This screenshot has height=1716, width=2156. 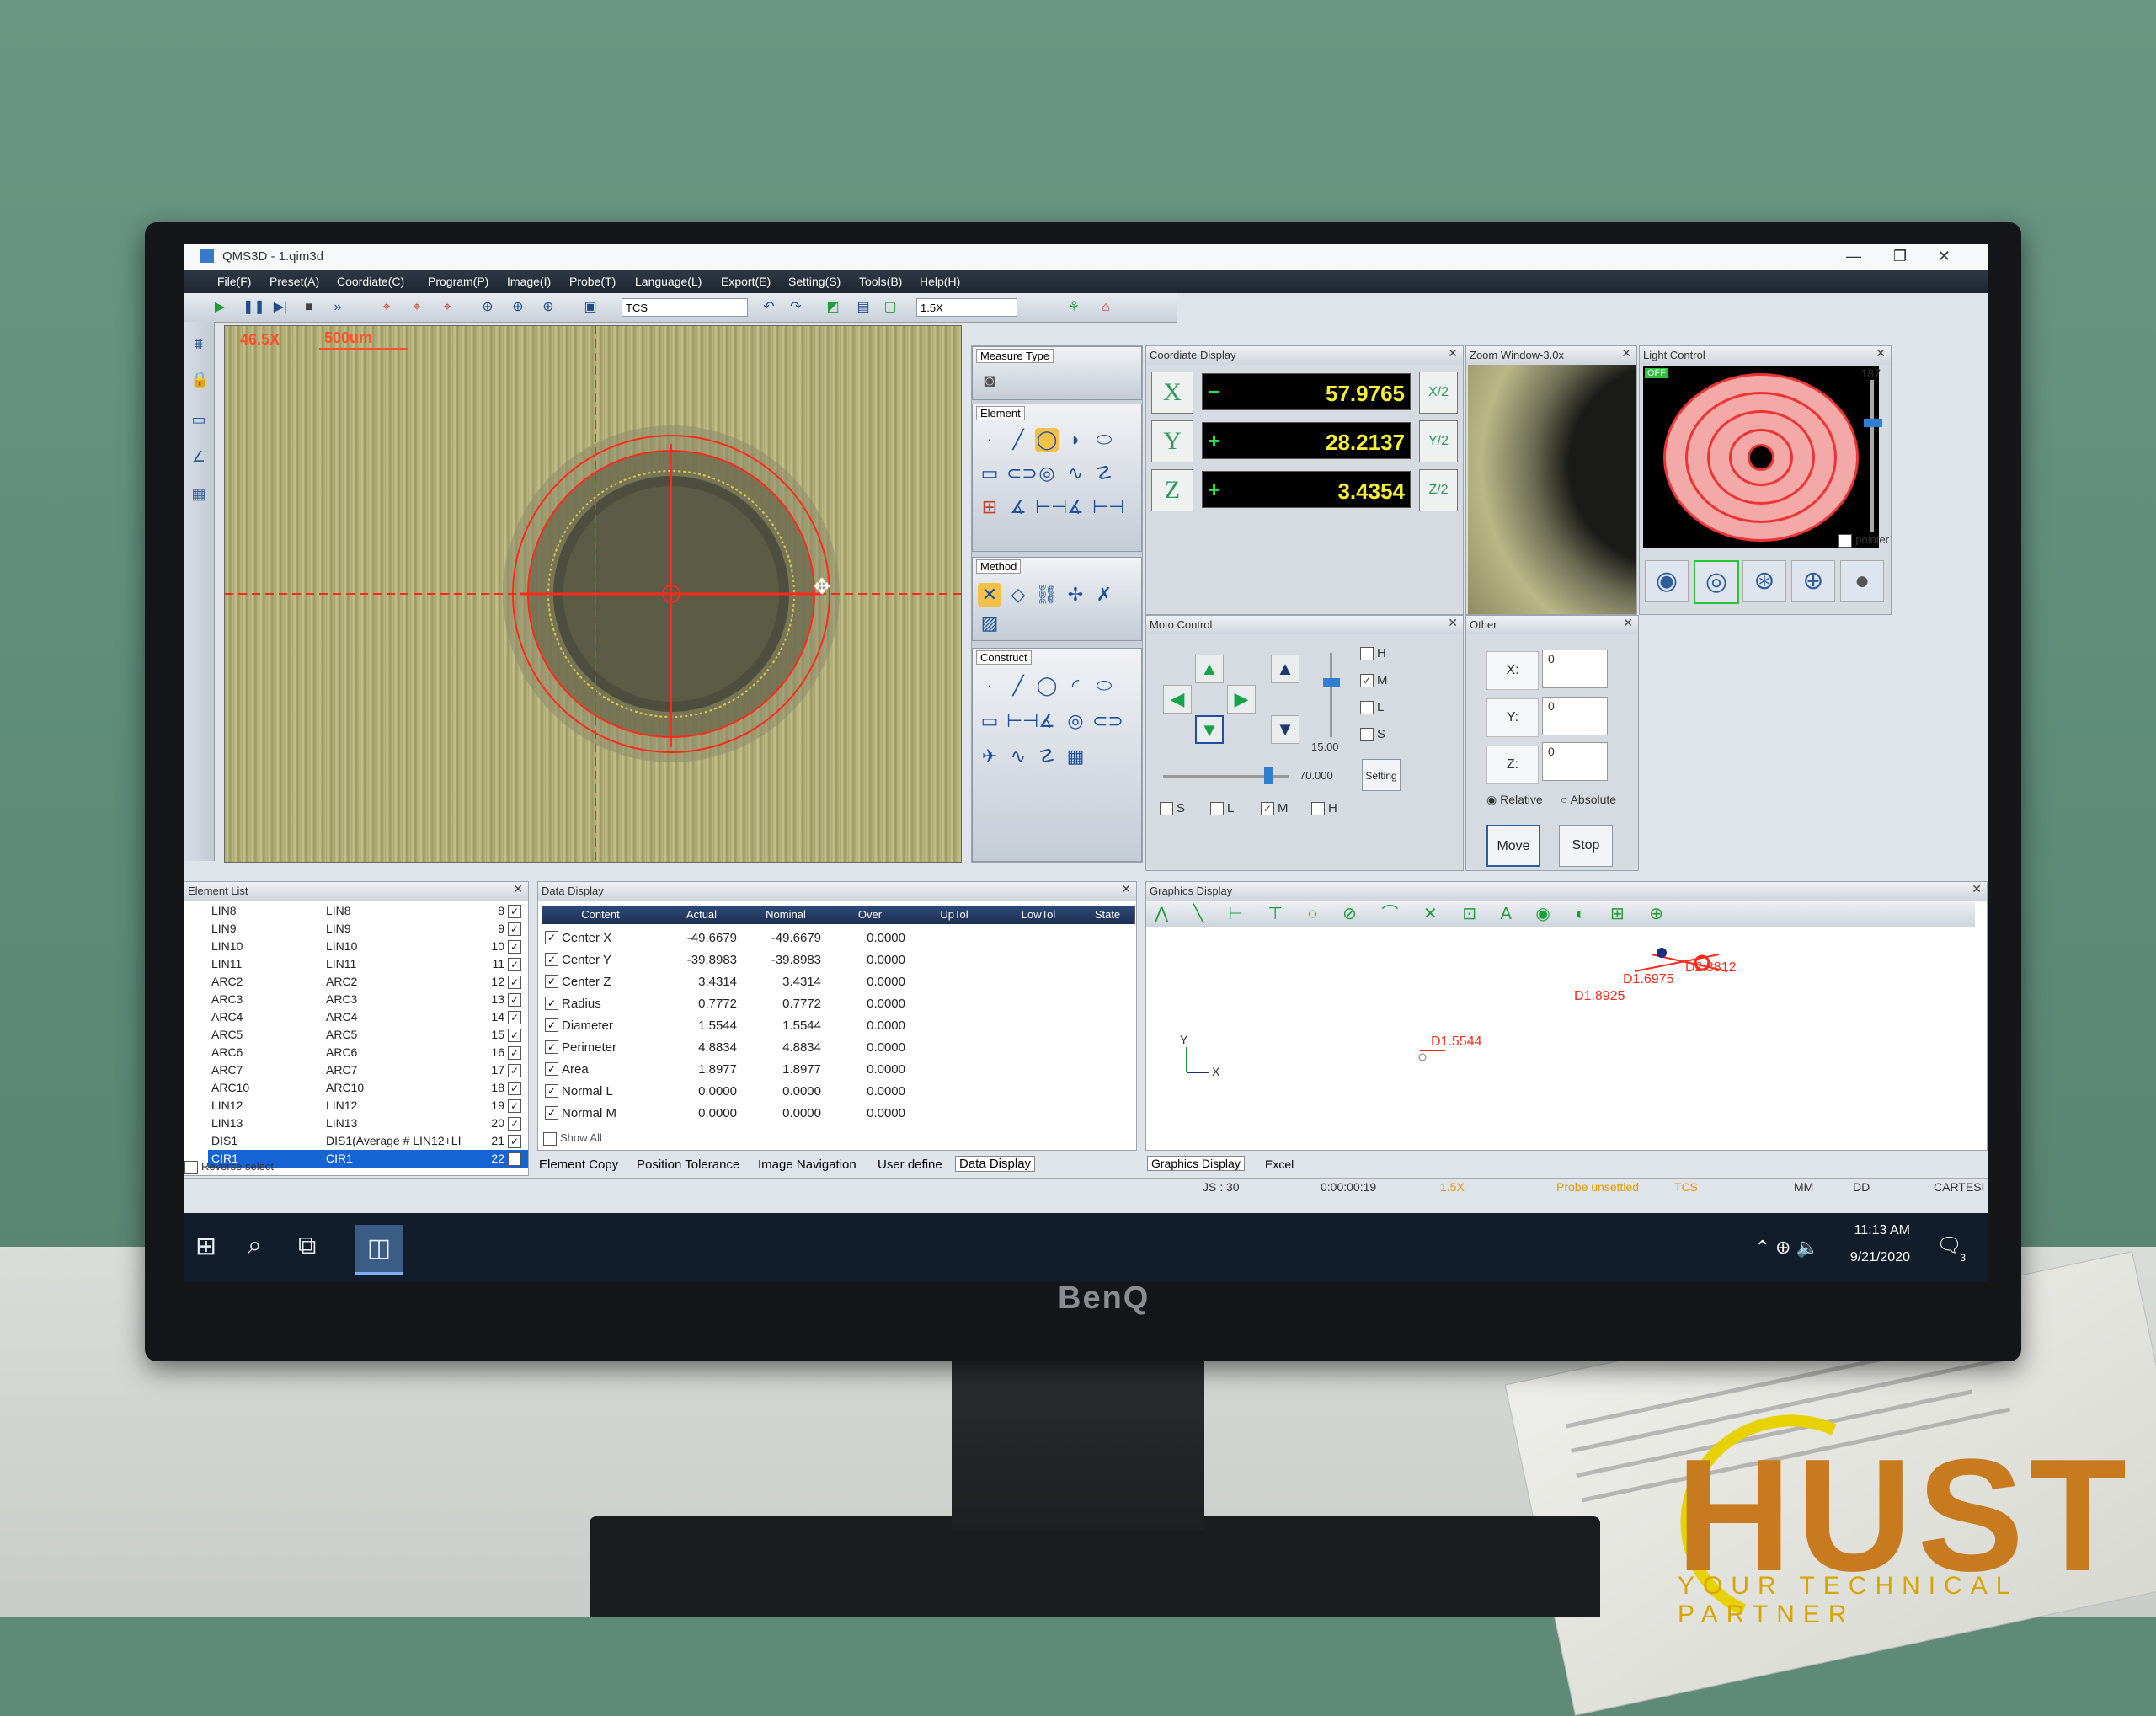 I want to click on width-icon: ⊢⊣, so click(x=1051, y=507).